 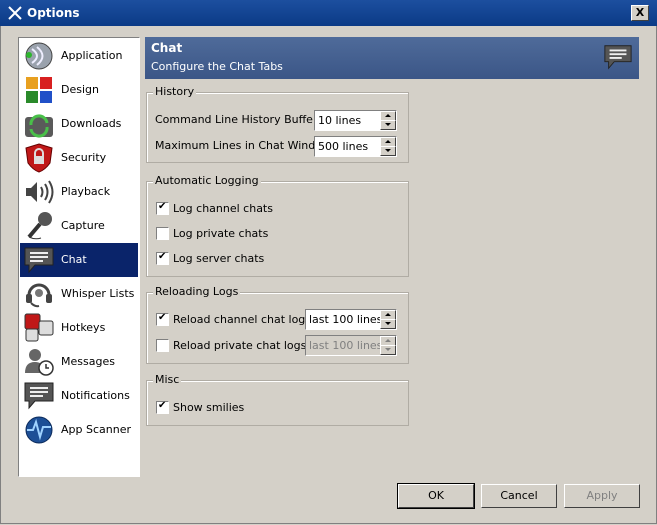 I want to click on sidebar-item-application: Application, so click(x=79, y=56).